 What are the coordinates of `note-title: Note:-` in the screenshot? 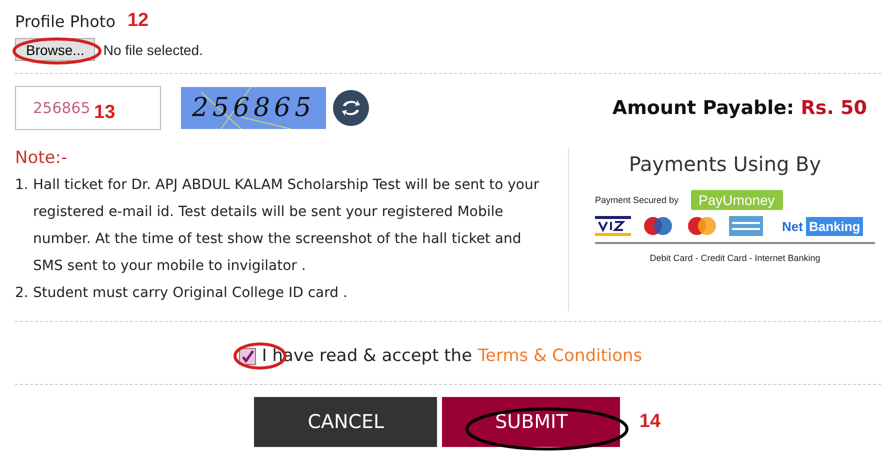 It's located at (41, 158).